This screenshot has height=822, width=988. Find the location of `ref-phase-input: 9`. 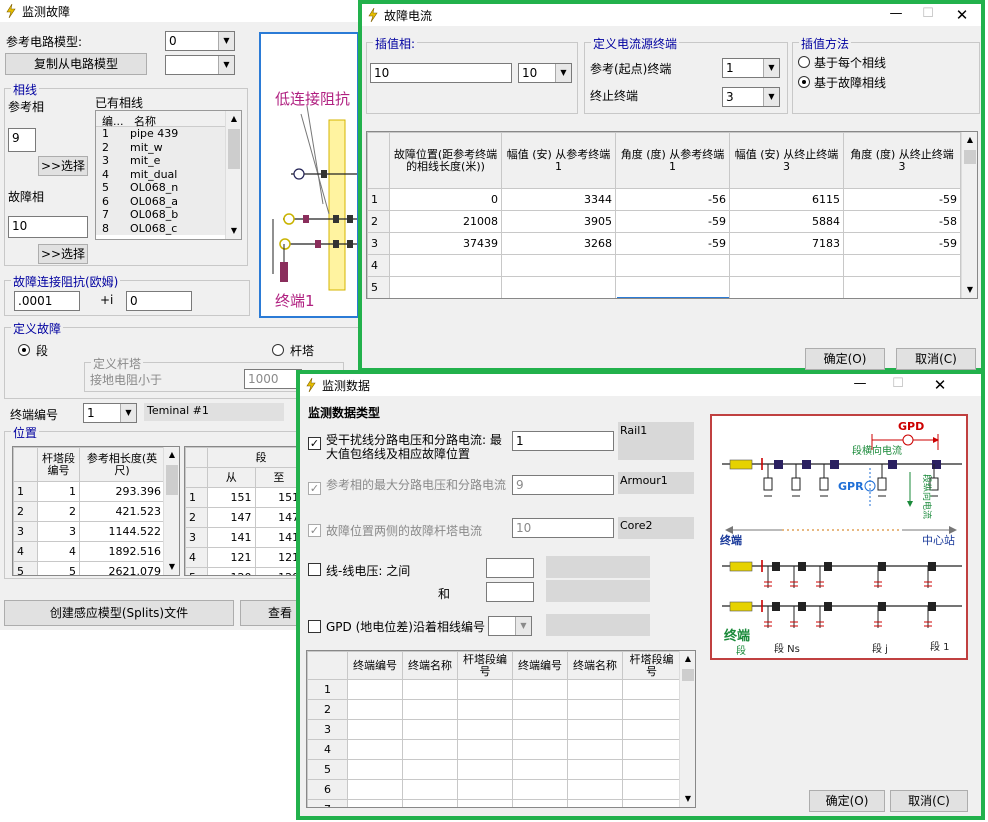

ref-phase-input: 9 is located at coordinates (22, 140).